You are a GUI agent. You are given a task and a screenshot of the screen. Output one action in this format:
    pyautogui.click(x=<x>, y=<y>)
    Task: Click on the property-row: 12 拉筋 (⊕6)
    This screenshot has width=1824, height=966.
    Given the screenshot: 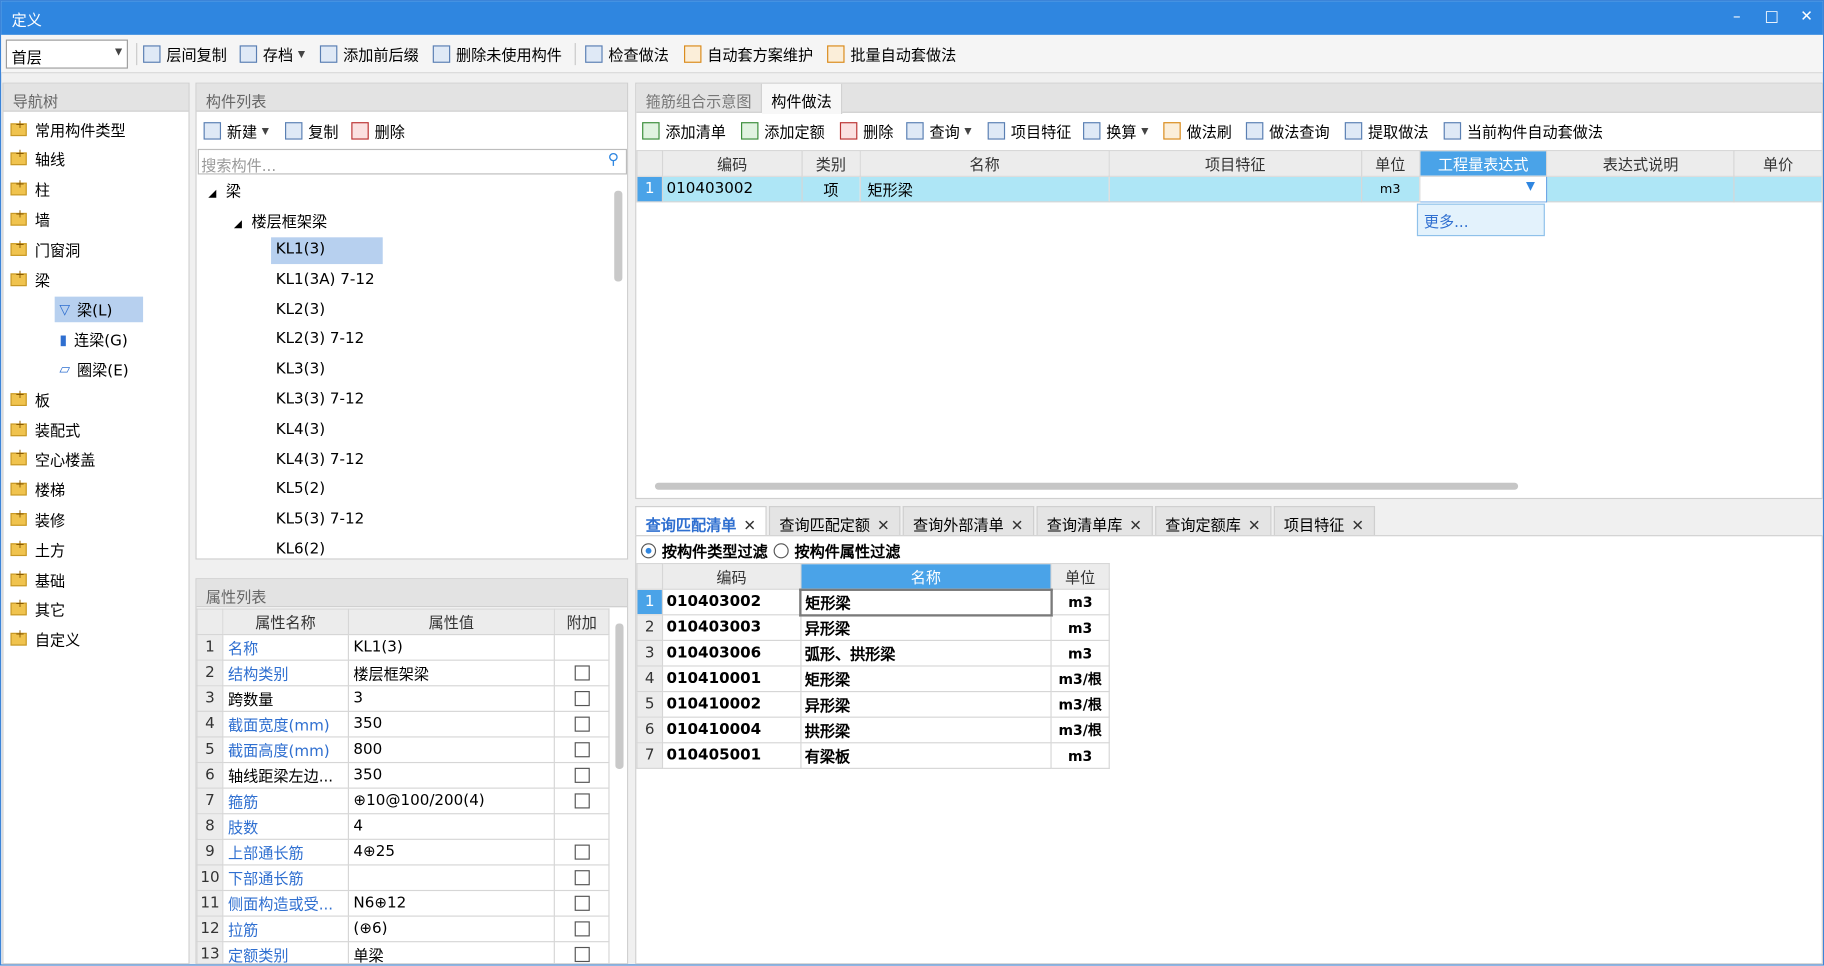 What is the action you would take?
    pyautogui.click(x=403, y=929)
    